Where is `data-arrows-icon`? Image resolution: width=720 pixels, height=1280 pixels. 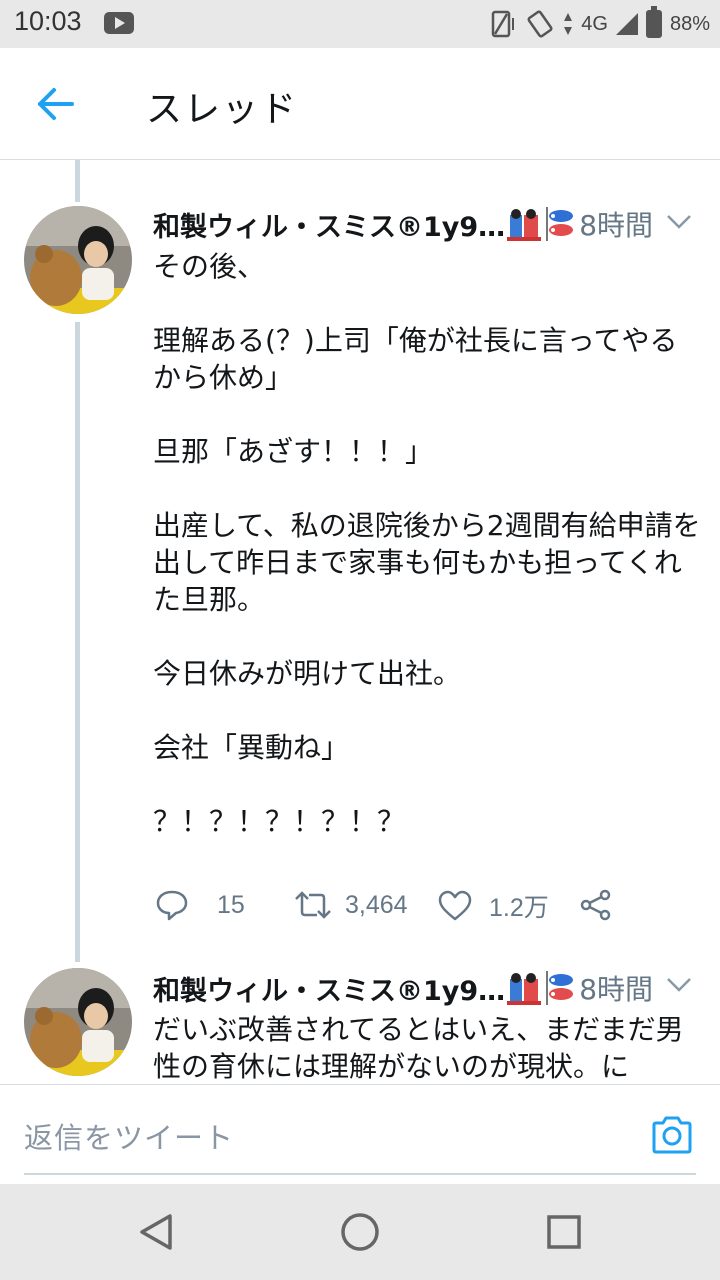
data-arrows-icon is located at coordinates (568, 24).